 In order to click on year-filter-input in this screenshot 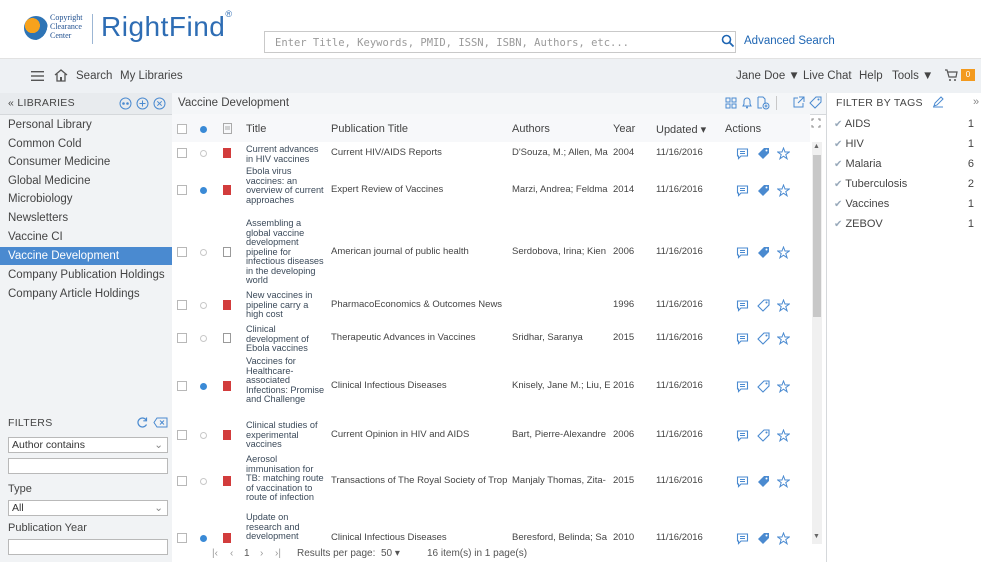, I will do `click(88, 547)`.